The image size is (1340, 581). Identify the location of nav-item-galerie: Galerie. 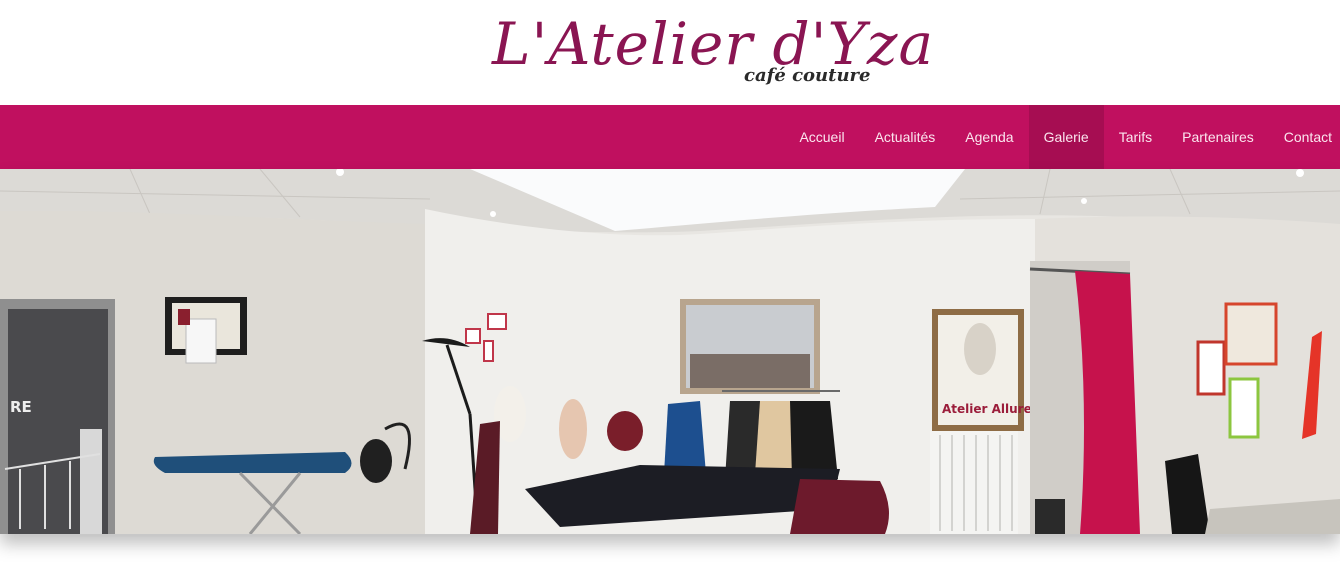
(1066, 137).